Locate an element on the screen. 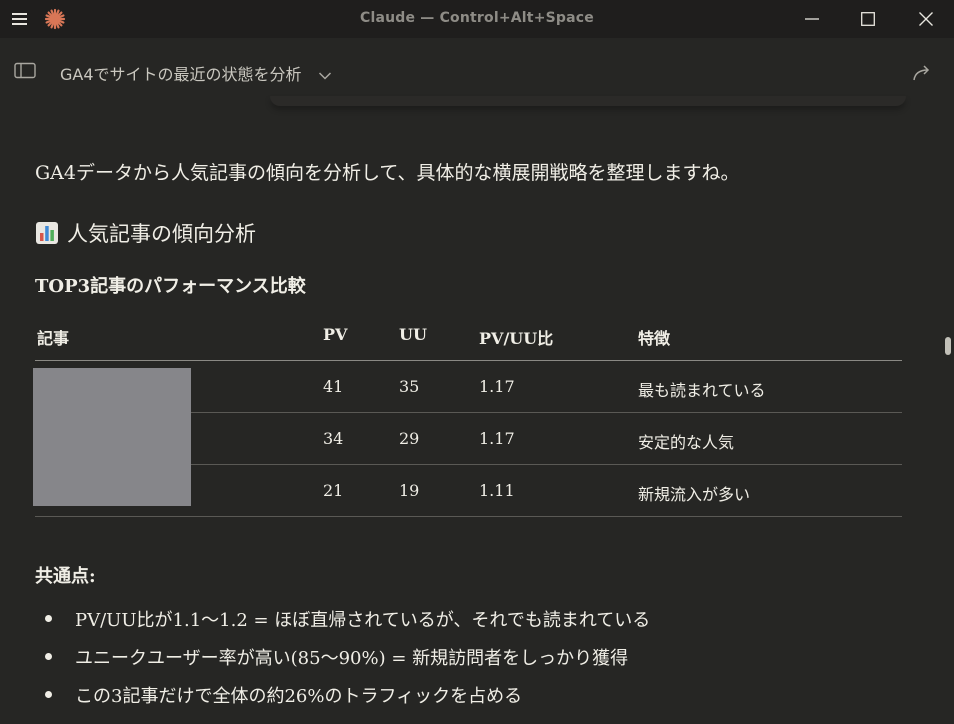 Image resolution: width=954 pixels, height=724 pixels. share-icon is located at coordinates (922, 73).